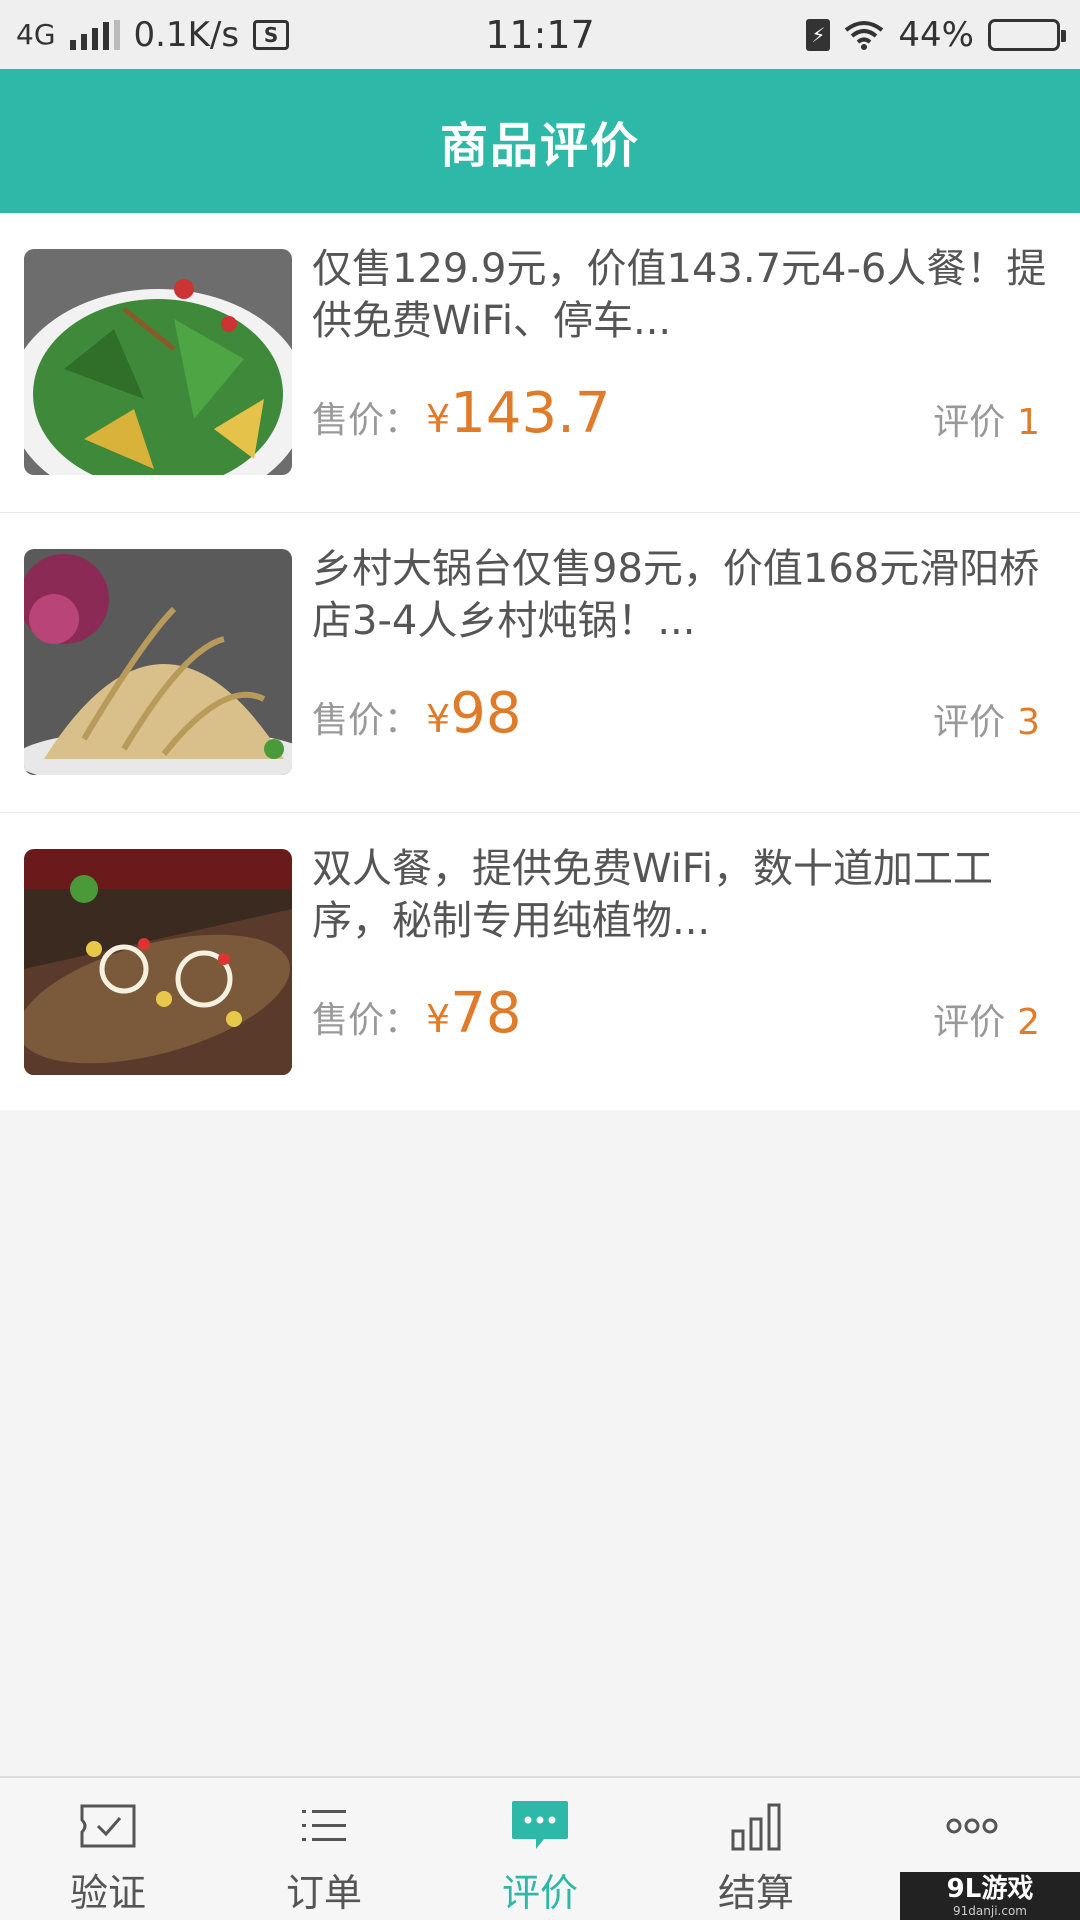 This screenshot has height=1920, width=1080. I want to click on review-info: 评价 3, so click(986, 719).